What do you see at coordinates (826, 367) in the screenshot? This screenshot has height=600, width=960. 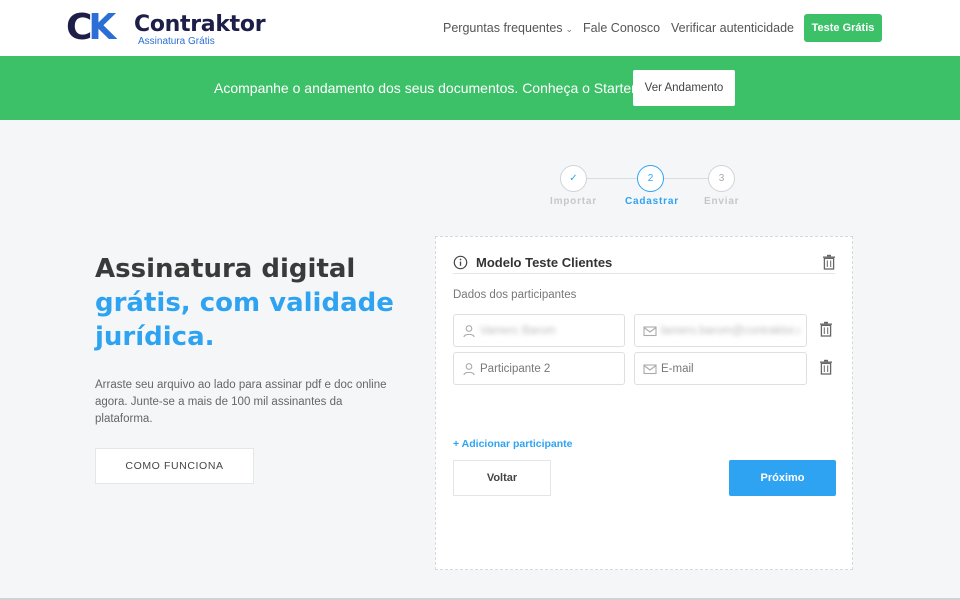 I see `delete-participant-2-trash-icon` at bounding box center [826, 367].